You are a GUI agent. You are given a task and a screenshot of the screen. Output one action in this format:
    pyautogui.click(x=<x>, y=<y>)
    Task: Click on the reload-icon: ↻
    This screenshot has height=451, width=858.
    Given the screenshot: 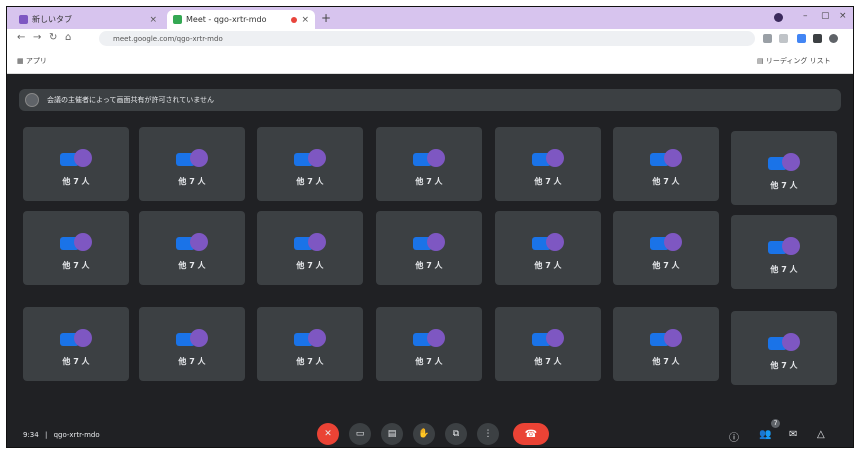 What is the action you would take?
    pyautogui.click(x=53, y=37)
    